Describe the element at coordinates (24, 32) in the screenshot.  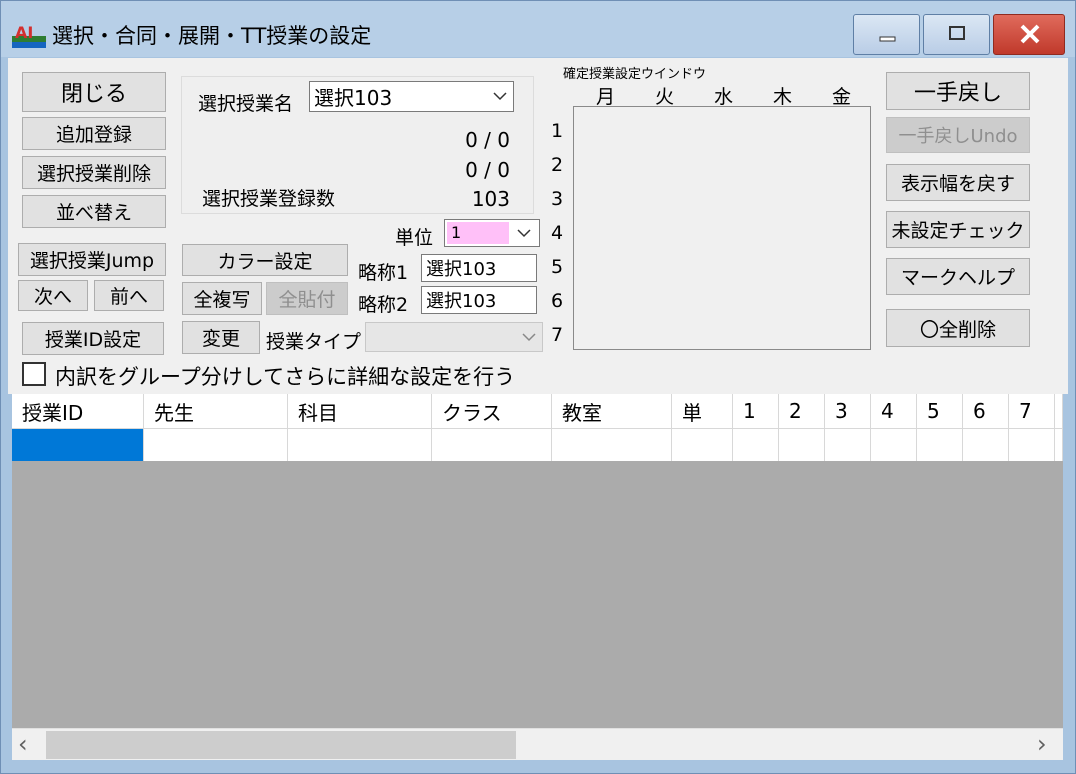
I see `svg-text: AI` at that location.